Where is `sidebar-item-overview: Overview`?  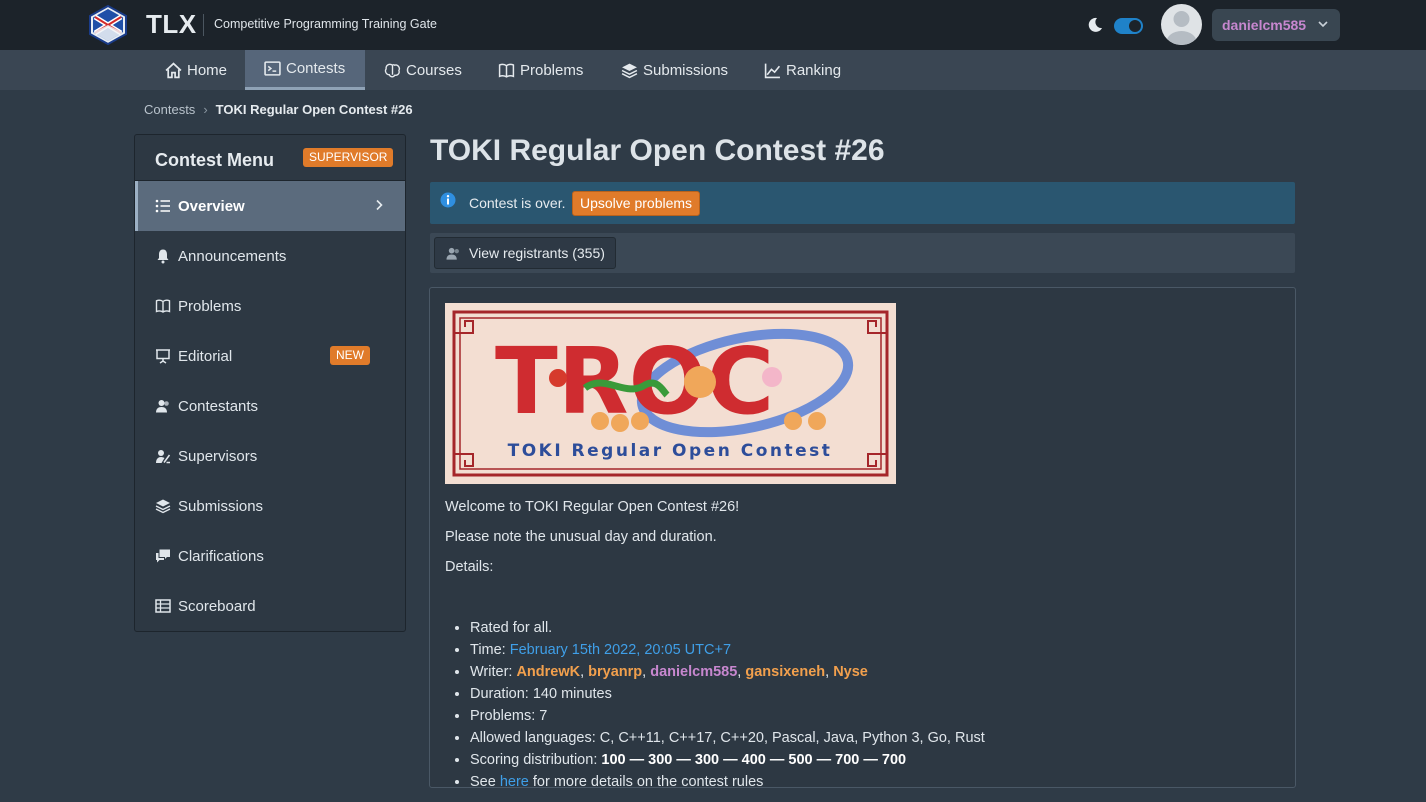 sidebar-item-overview: Overview is located at coordinates (270, 206).